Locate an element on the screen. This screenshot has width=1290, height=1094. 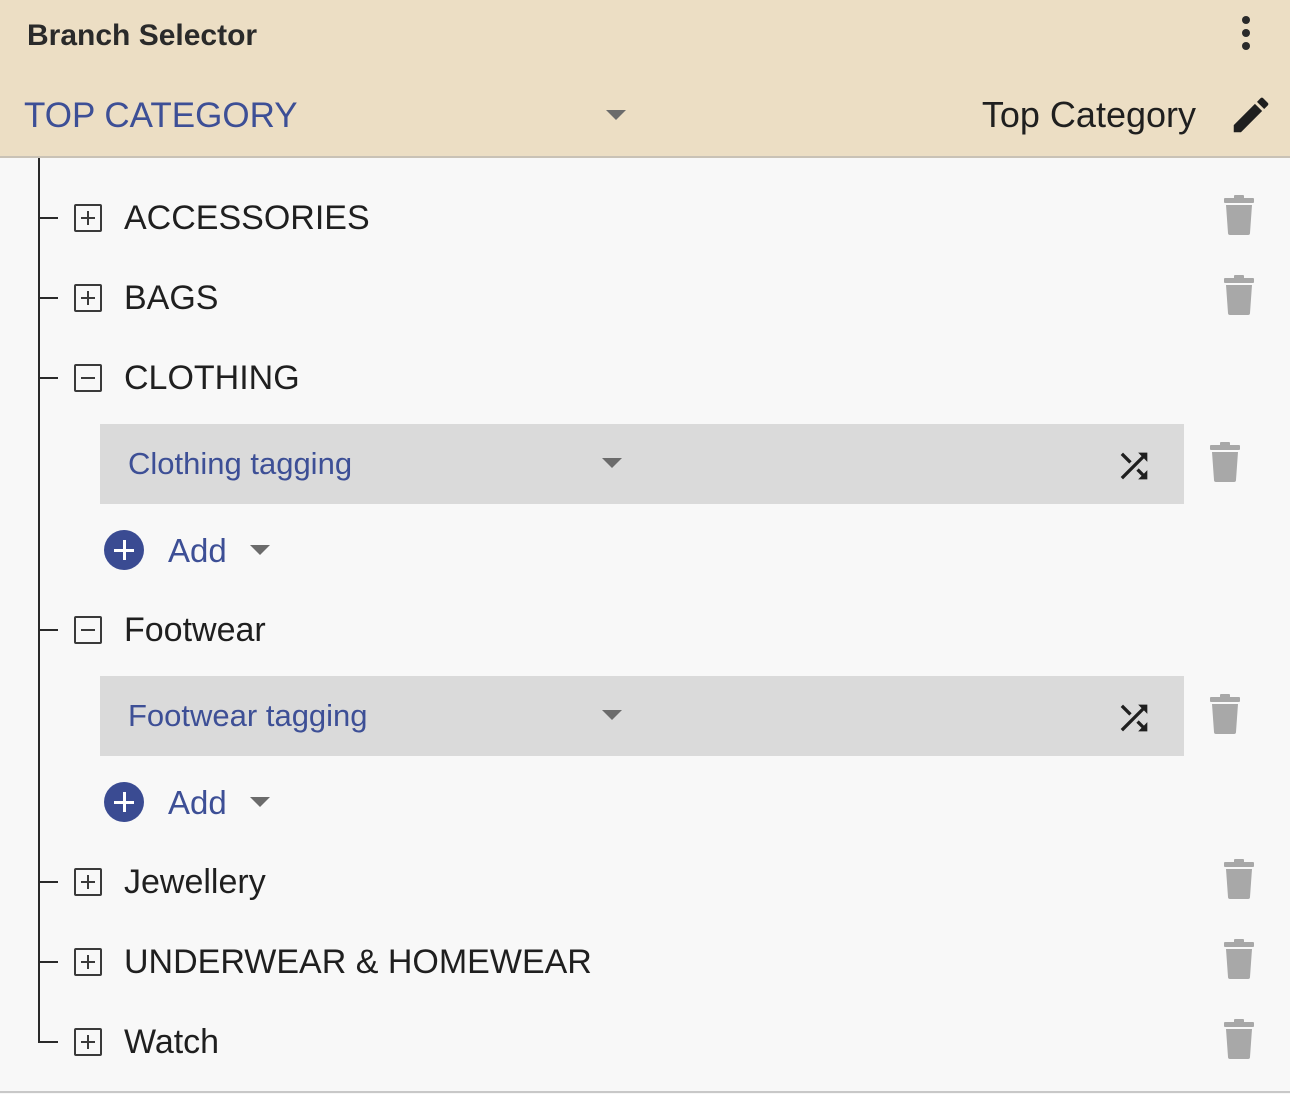
tree-node: Jewellery is located at coordinates (645, 882).